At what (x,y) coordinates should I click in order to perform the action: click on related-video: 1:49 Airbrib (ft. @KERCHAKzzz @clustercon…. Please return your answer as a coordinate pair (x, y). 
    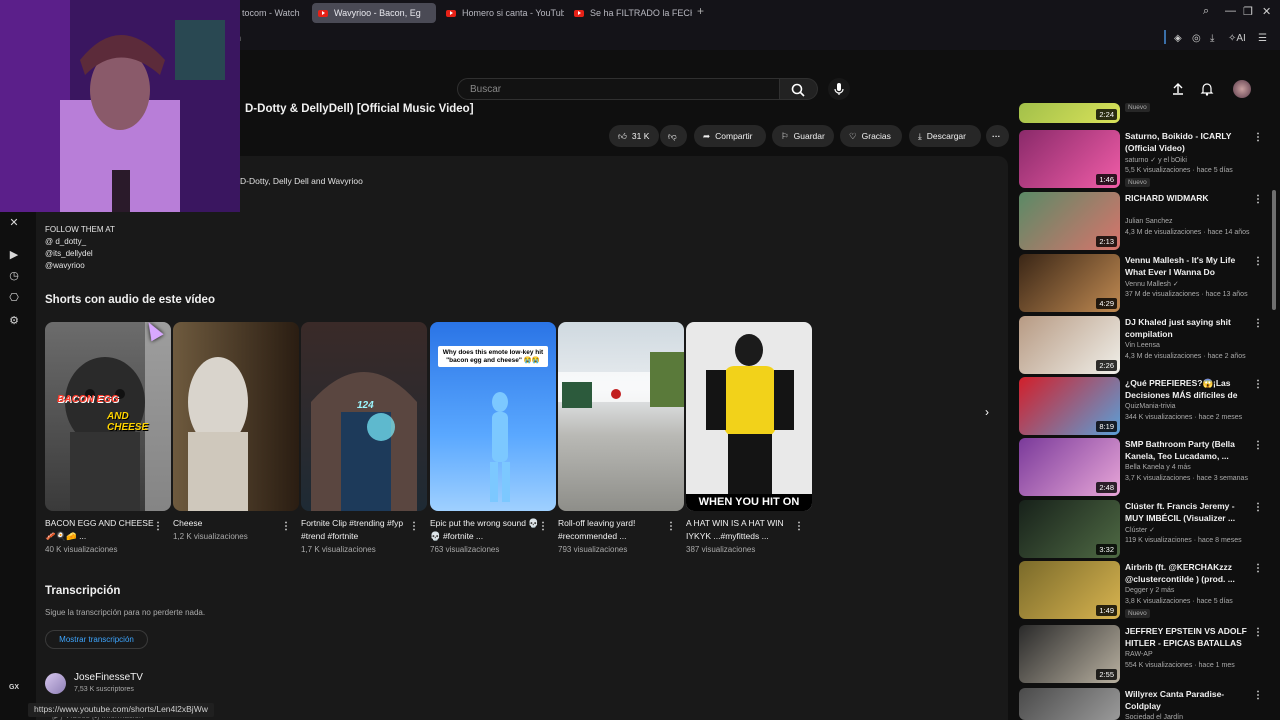
    Looking at the image, I should click on (1144, 590).